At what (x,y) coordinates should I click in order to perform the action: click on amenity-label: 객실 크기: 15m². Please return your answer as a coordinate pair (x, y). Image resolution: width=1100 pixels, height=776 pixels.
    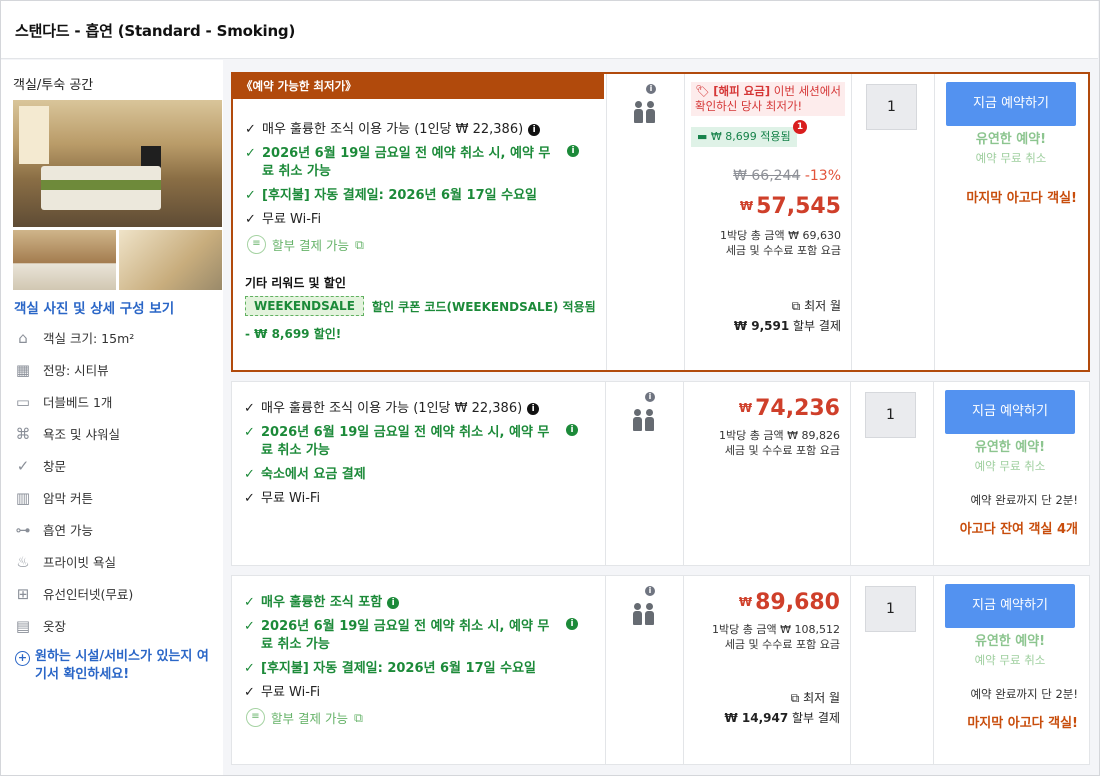
    Looking at the image, I should click on (89, 338).